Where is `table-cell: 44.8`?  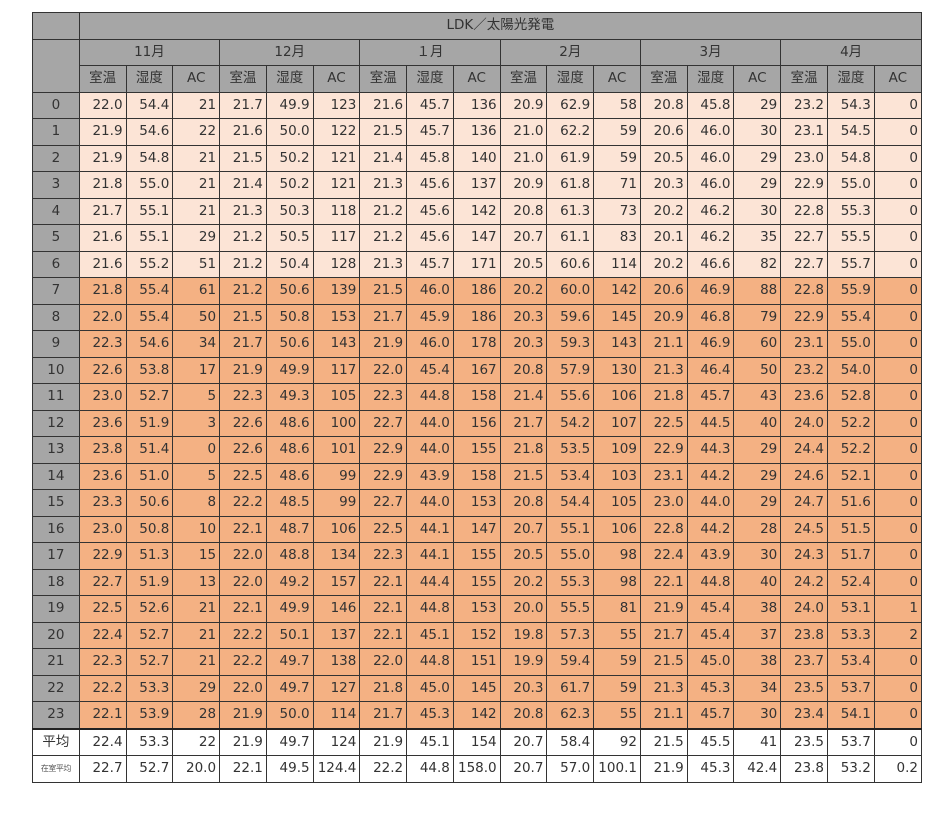
table-cell: 44.8 is located at coordinates (430, 769).